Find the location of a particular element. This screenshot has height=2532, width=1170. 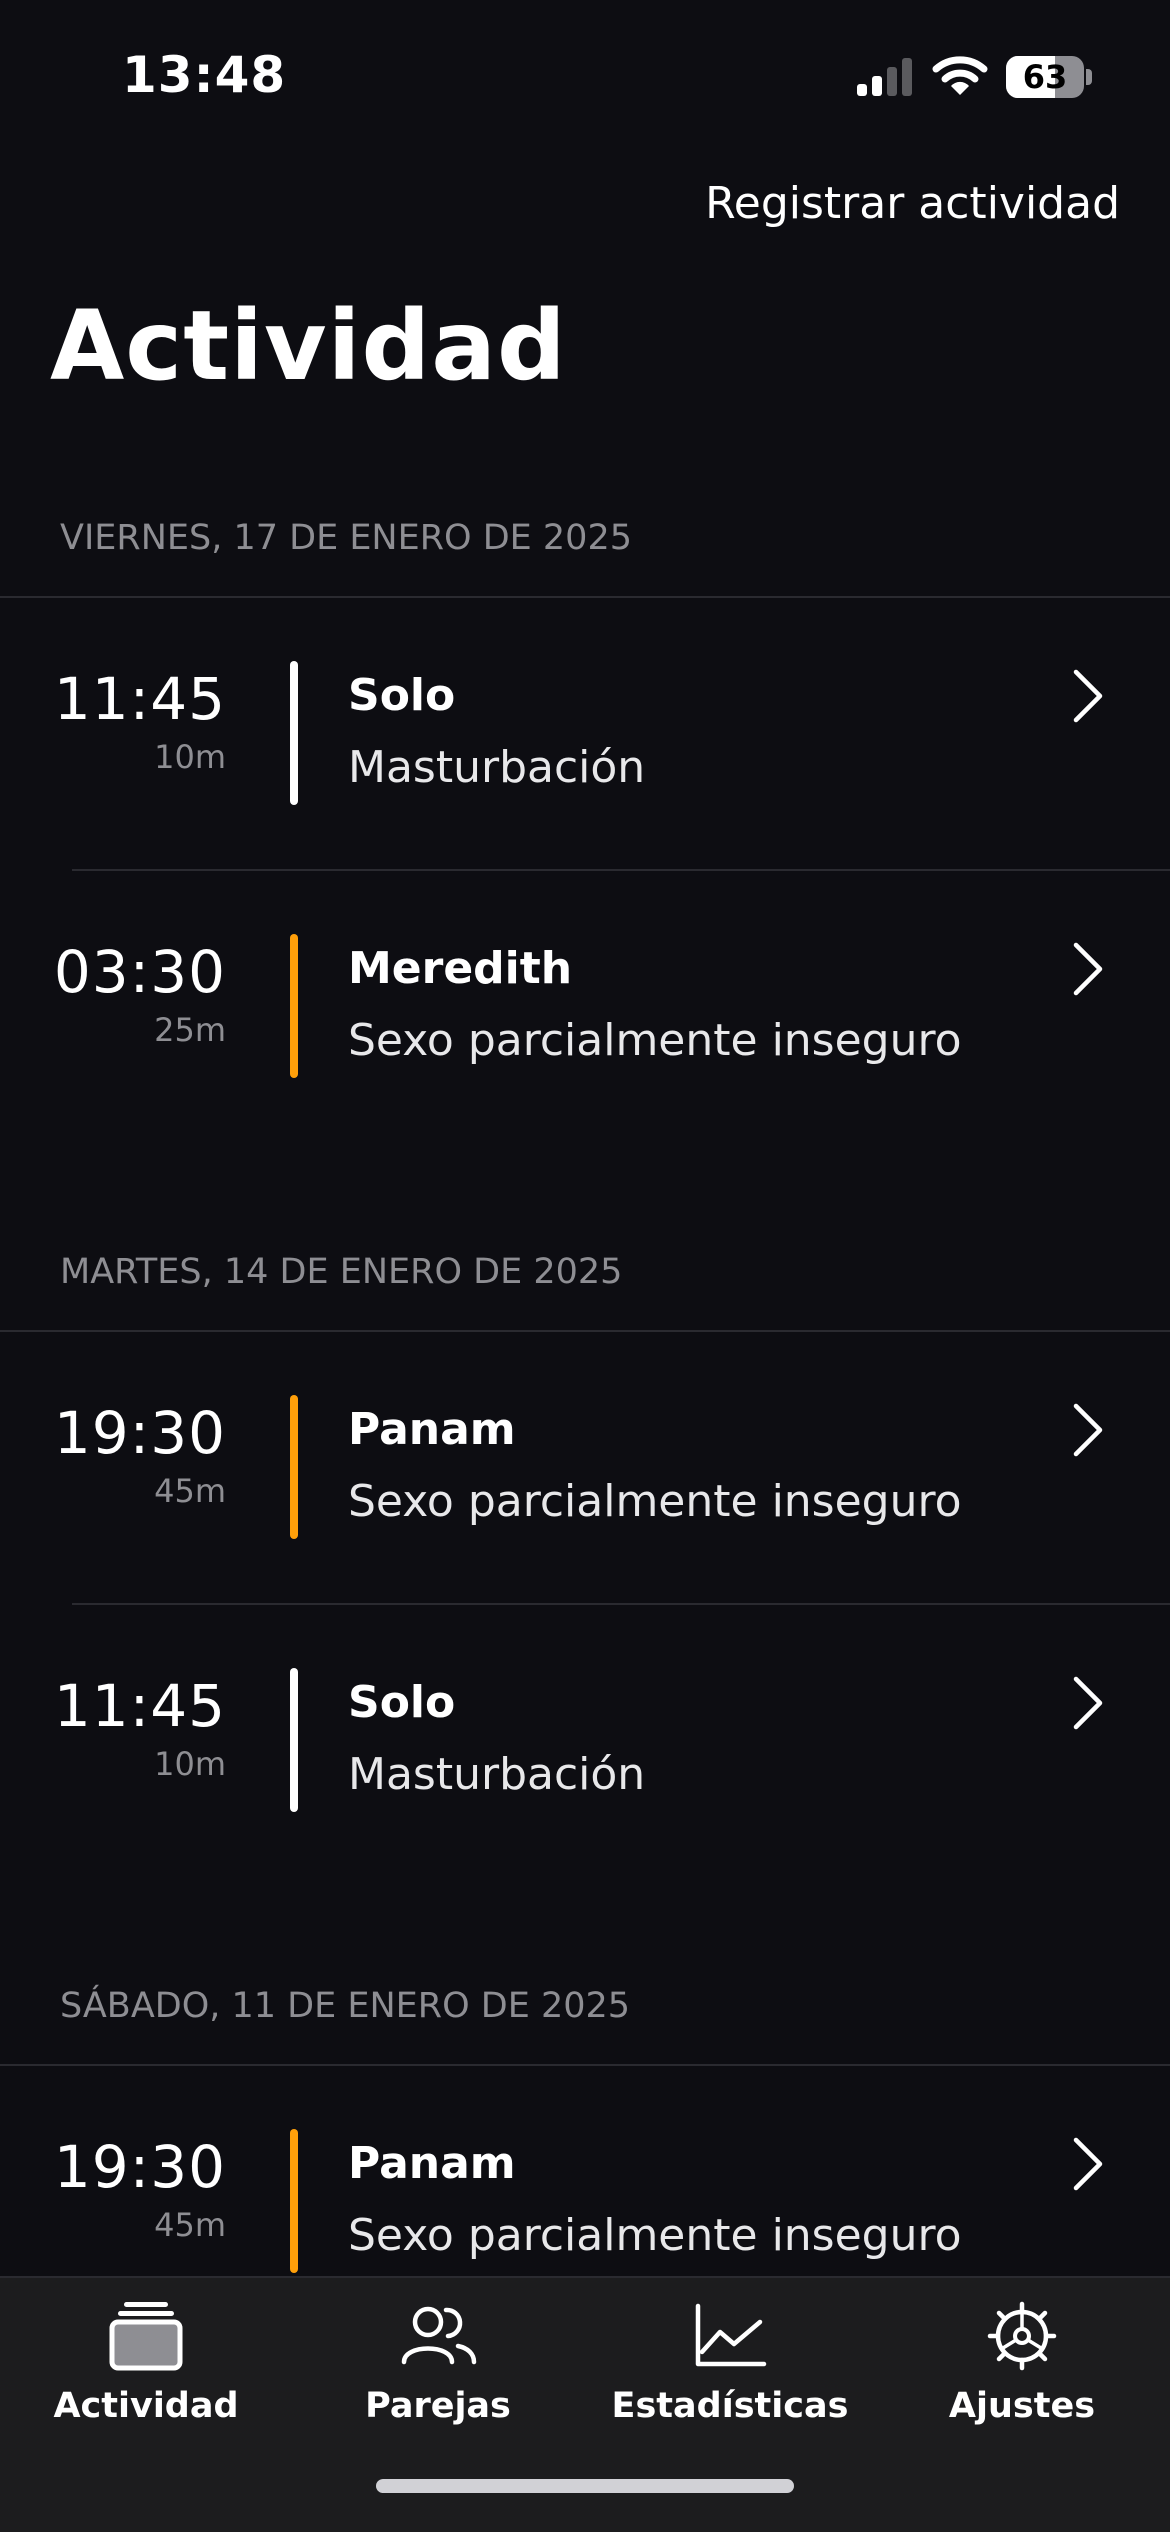

gear-icon is located at coordinates (1022, 2336).